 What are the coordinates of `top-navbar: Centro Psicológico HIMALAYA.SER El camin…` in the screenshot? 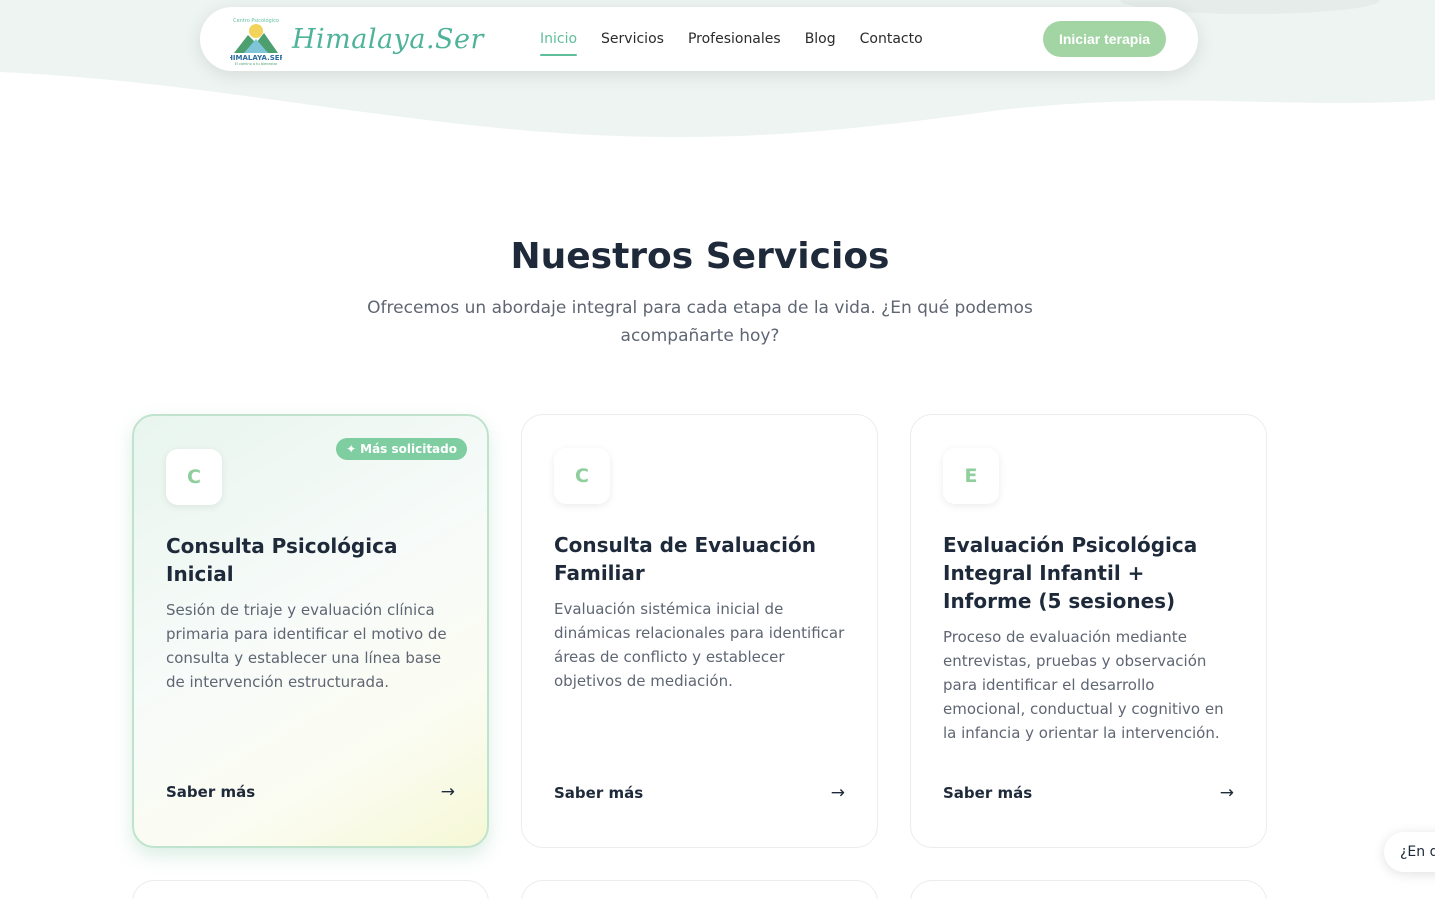 It's located at (699, 39).